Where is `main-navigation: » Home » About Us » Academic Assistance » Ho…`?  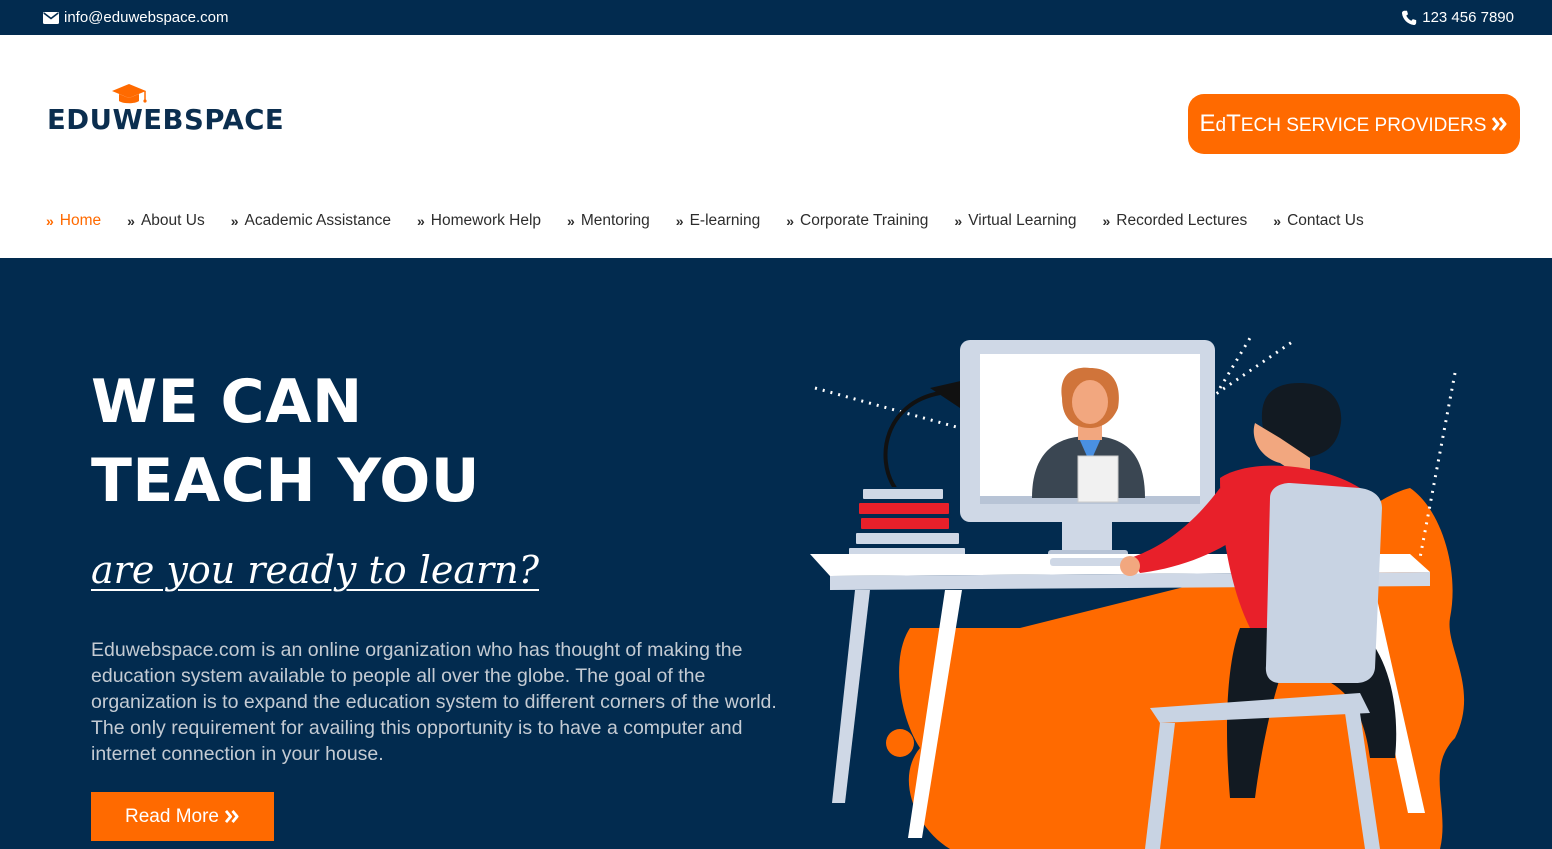
main-navigation: » Home » About Us » Academic Assistance » Ho… is located at coordinates (705, 221).